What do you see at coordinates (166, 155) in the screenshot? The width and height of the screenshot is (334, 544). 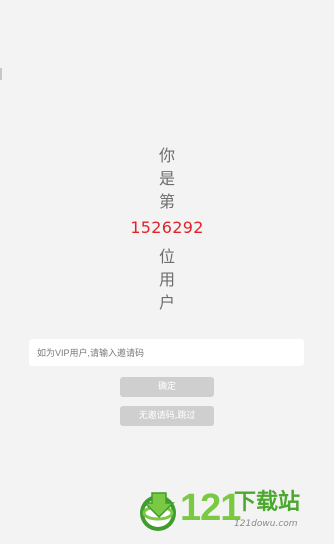 I see `prefix-char-1: 你` at bounding box center [166, 155].